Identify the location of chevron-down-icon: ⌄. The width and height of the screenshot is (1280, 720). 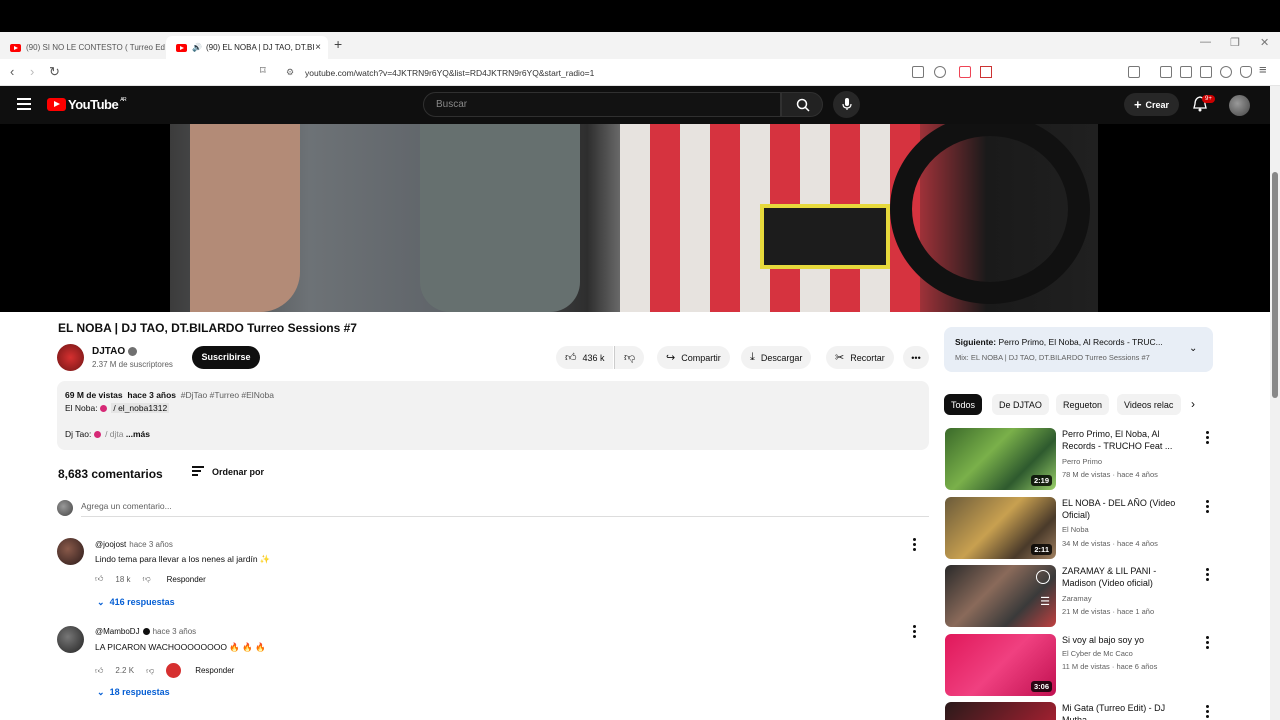
(1193, 348).